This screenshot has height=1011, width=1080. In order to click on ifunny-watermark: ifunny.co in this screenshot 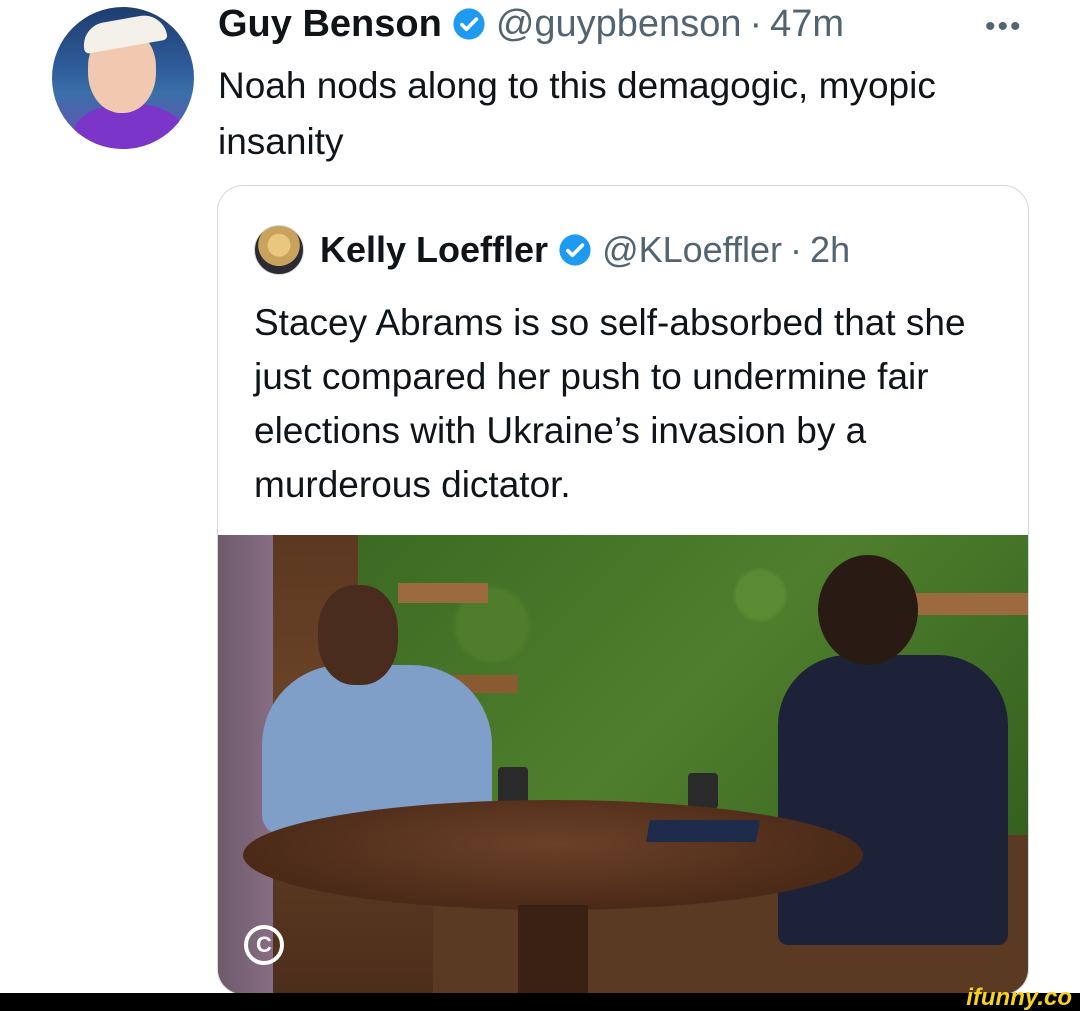, I will do `click(1019, 997)`.